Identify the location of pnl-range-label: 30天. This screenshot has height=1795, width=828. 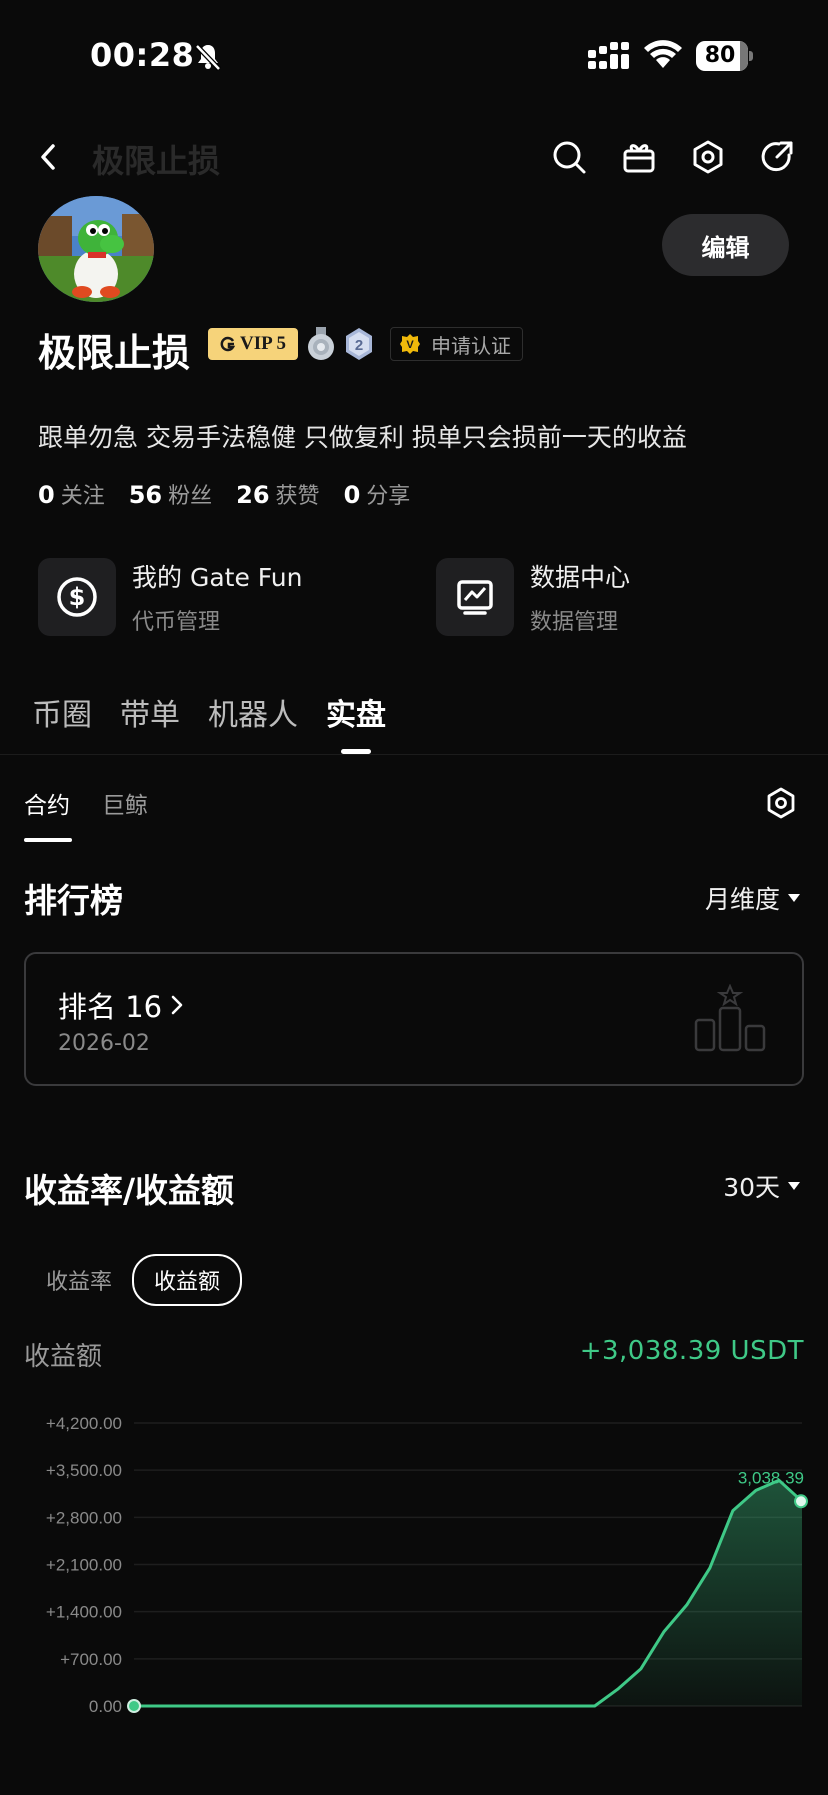
(751, 1187).